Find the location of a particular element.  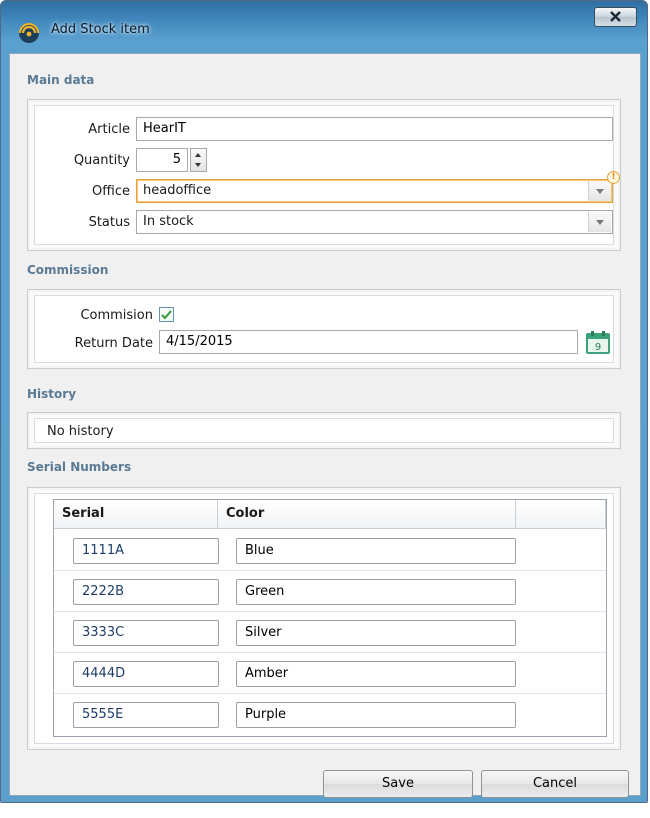

table-header: Serial Color is located at coordinates (330, 514).